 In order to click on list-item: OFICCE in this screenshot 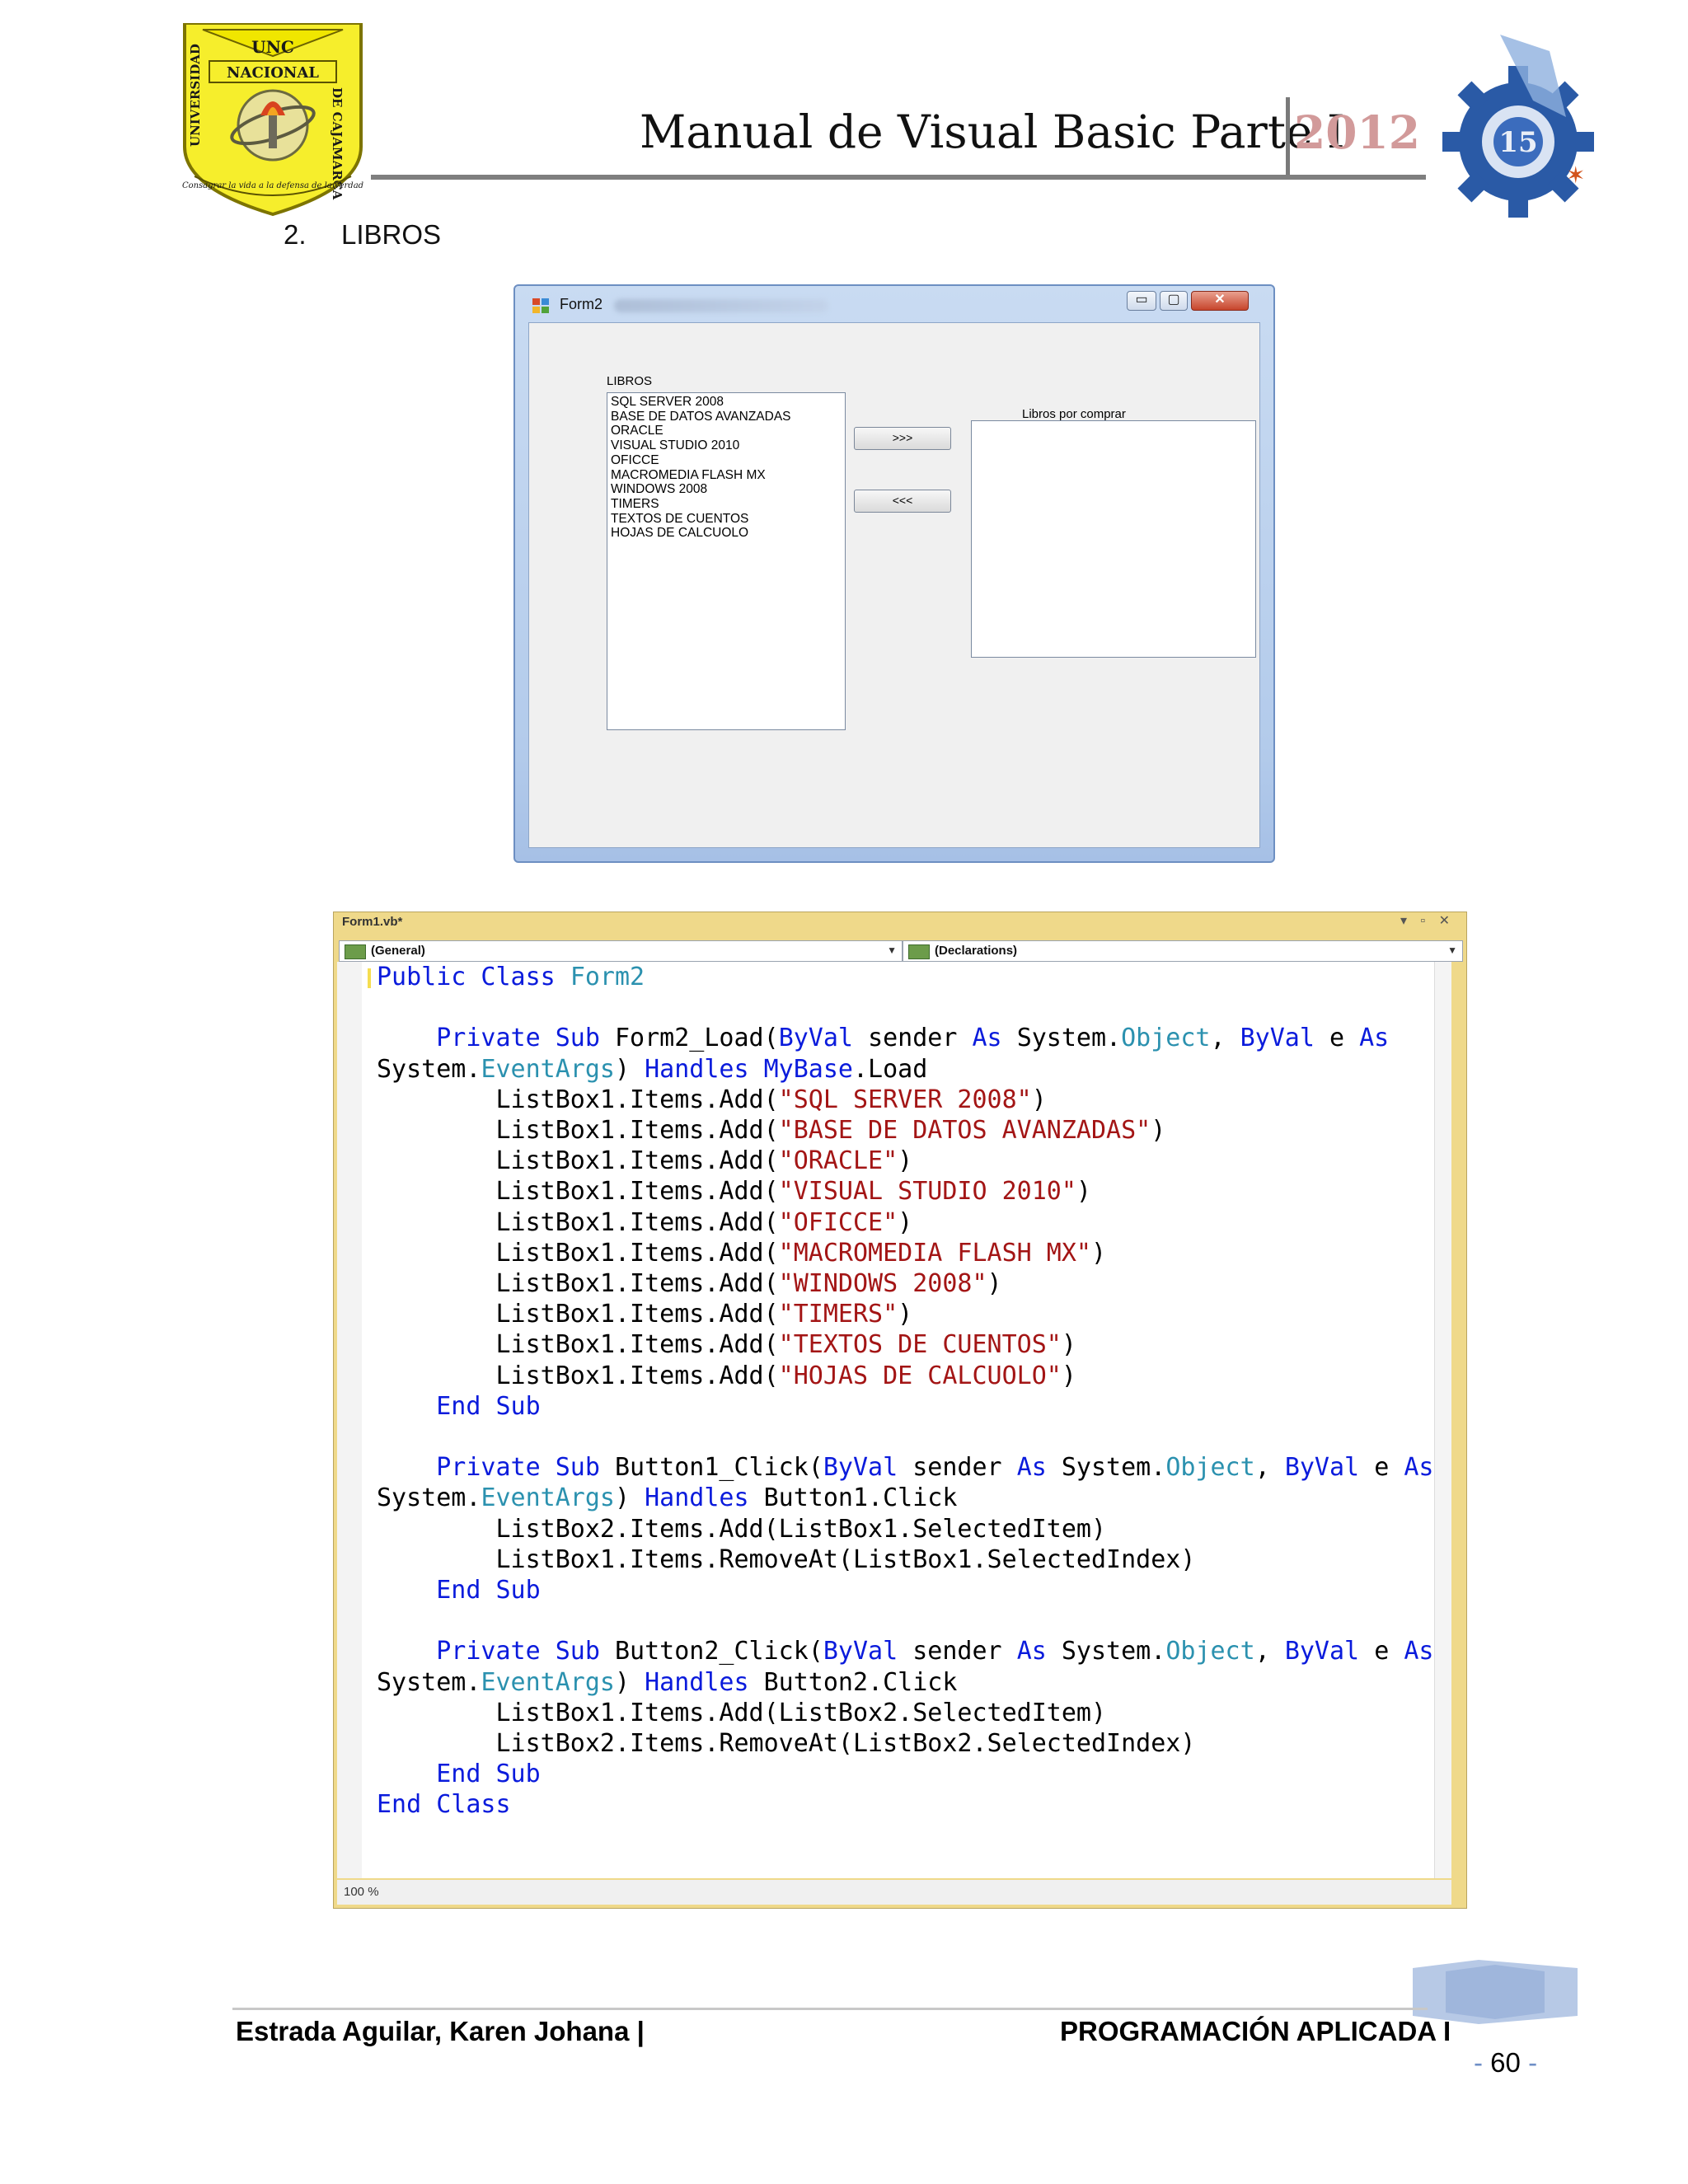, I will do `click(727, 460)`.